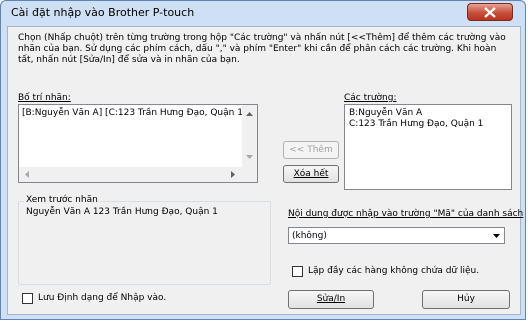 The image size is (528, 322). I want to click on preview-text: Nguyễn Văn A 123 Trần Hưng Đạo, Quận 1, so click(122, 212).